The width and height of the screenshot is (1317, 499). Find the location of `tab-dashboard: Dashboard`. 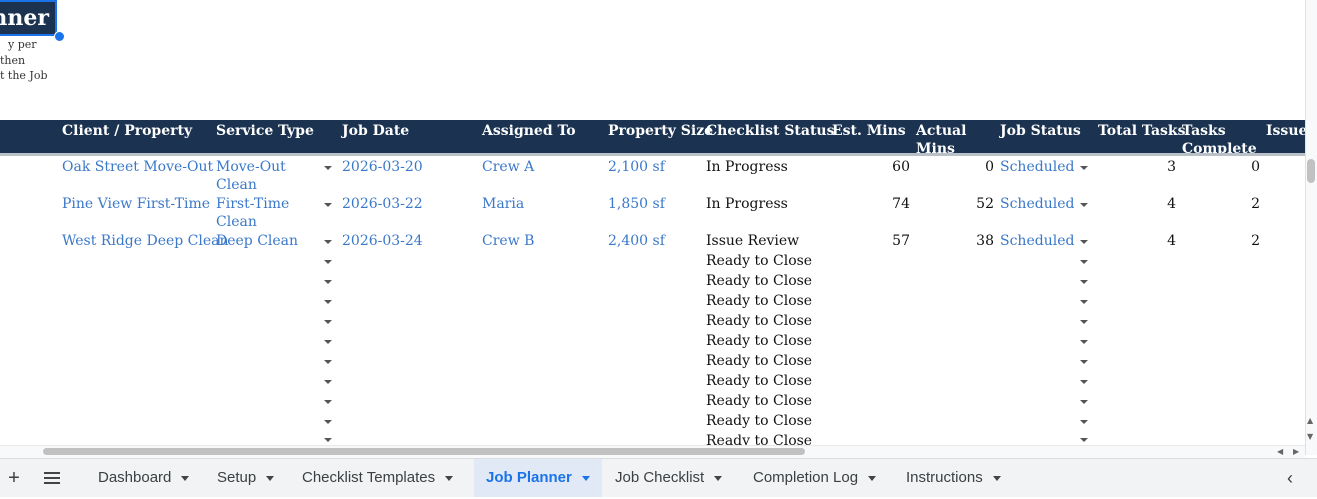

tab-dashboard: Dashboard is located at coordinates (143, 478).